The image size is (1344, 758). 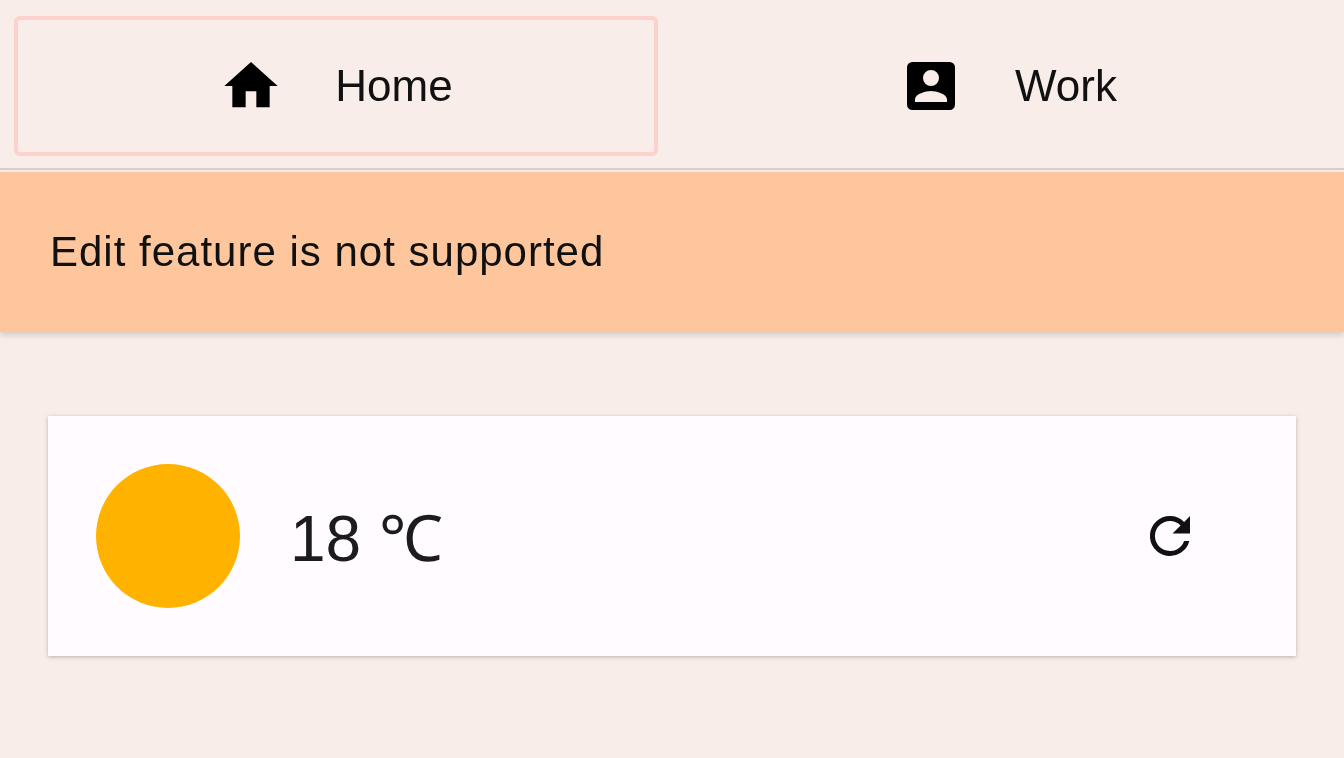 I want to click on temperature: 18 ℃, so click(x=367, y=539).